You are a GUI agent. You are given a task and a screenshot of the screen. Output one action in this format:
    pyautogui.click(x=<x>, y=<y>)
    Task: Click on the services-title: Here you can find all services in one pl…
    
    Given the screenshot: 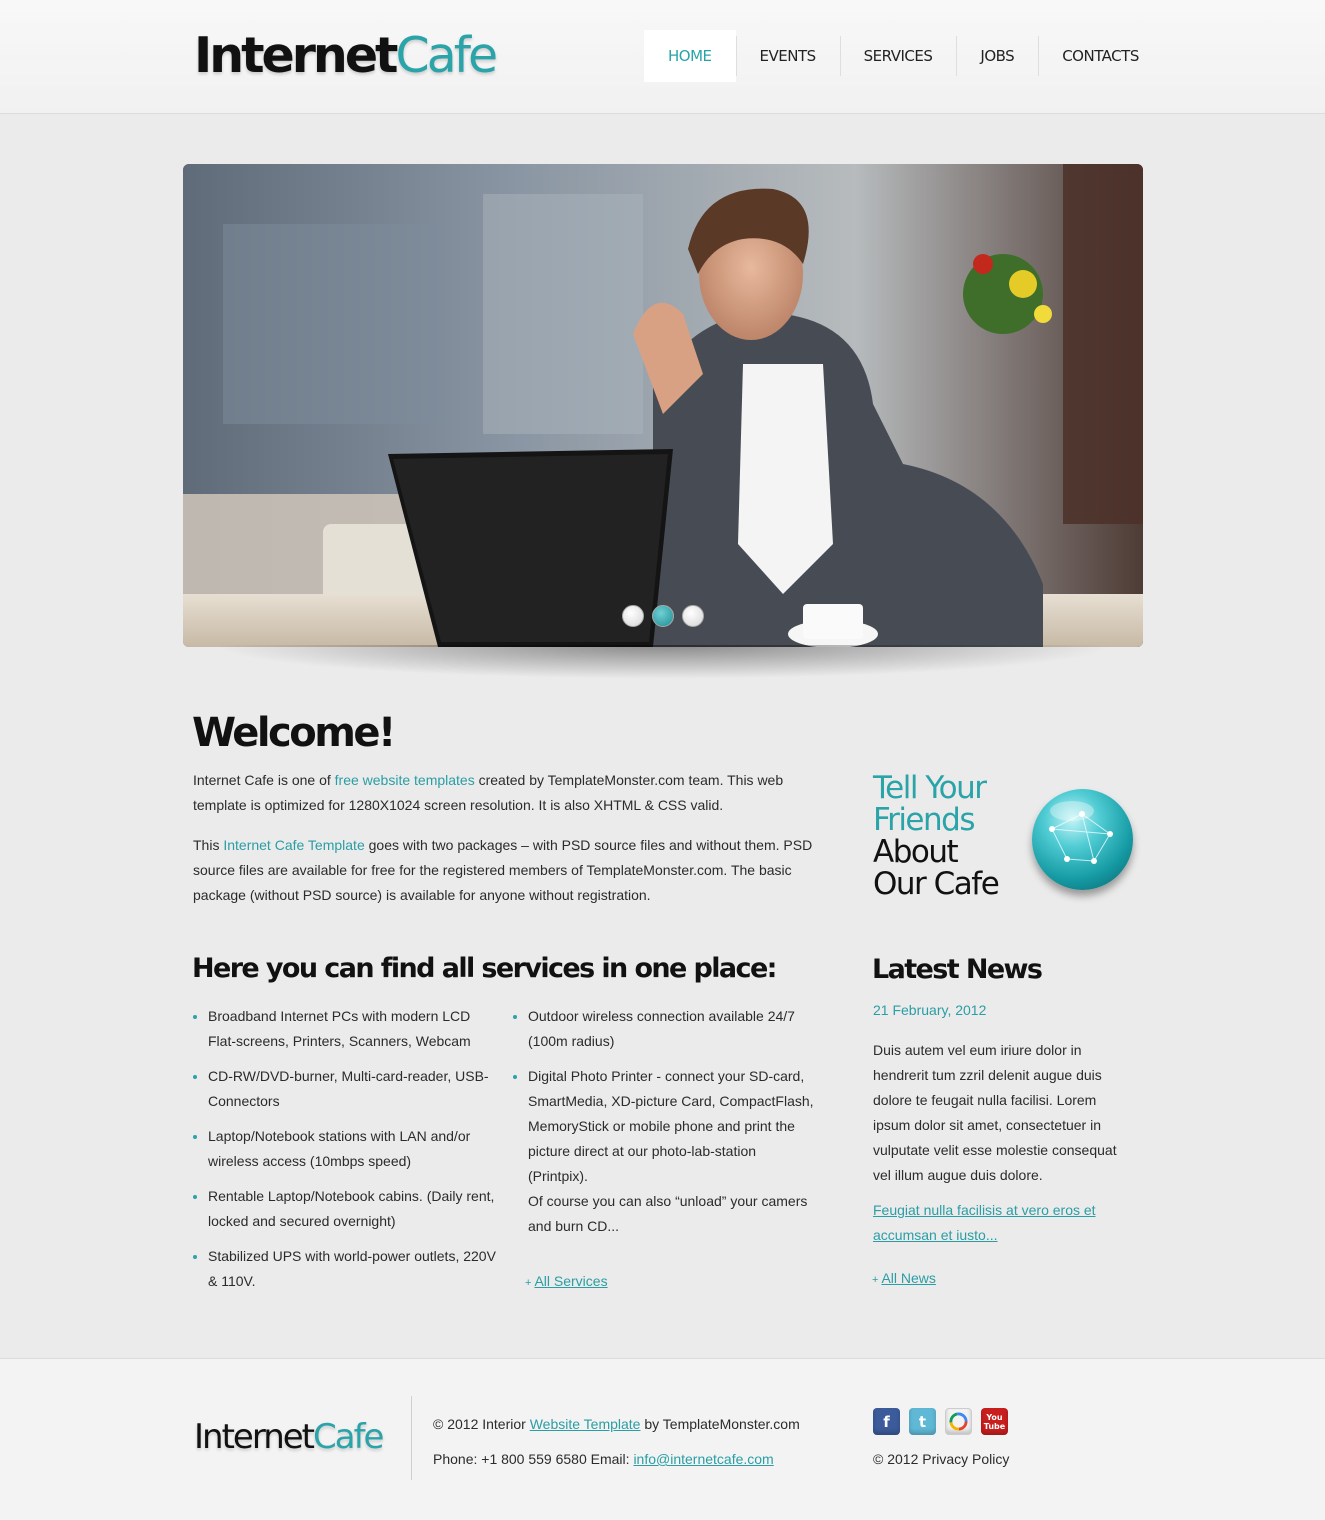 What is the action you would take?
    pyautogui.click(x=484, y=968)
    